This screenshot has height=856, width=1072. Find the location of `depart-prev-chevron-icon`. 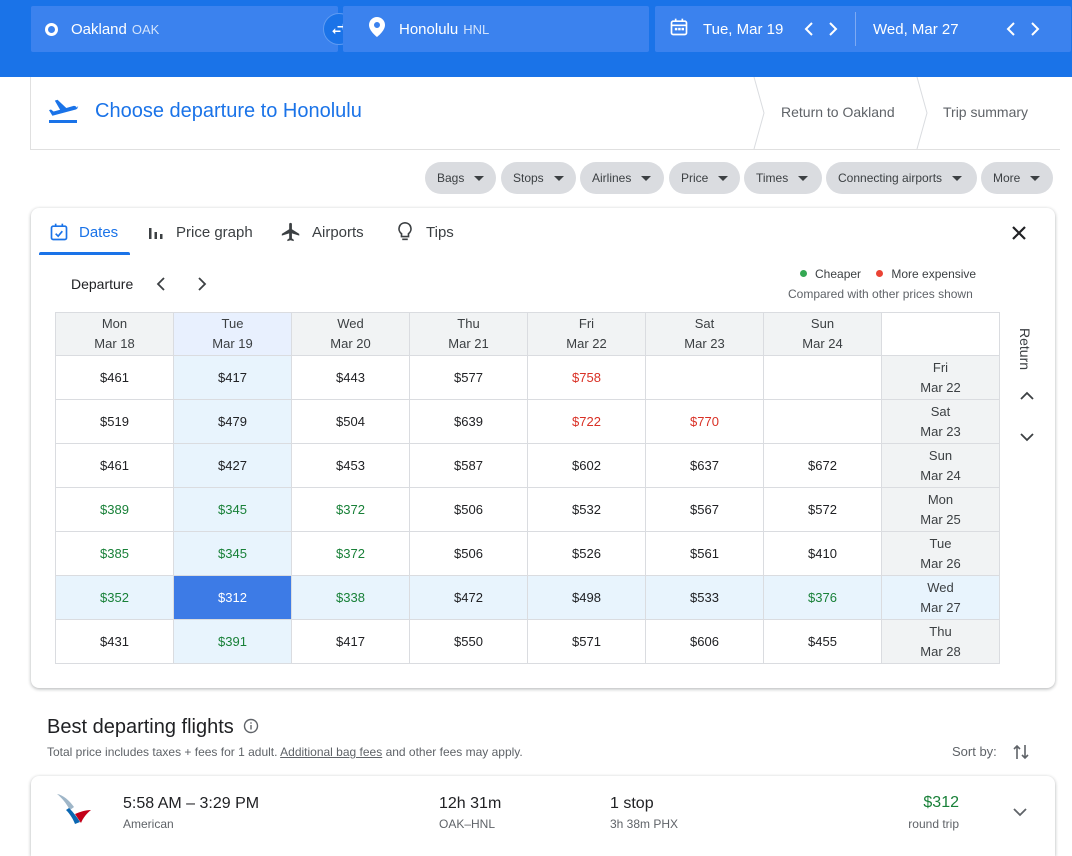

depart-prev-chevron-icon is located at coordinates (809, 29).